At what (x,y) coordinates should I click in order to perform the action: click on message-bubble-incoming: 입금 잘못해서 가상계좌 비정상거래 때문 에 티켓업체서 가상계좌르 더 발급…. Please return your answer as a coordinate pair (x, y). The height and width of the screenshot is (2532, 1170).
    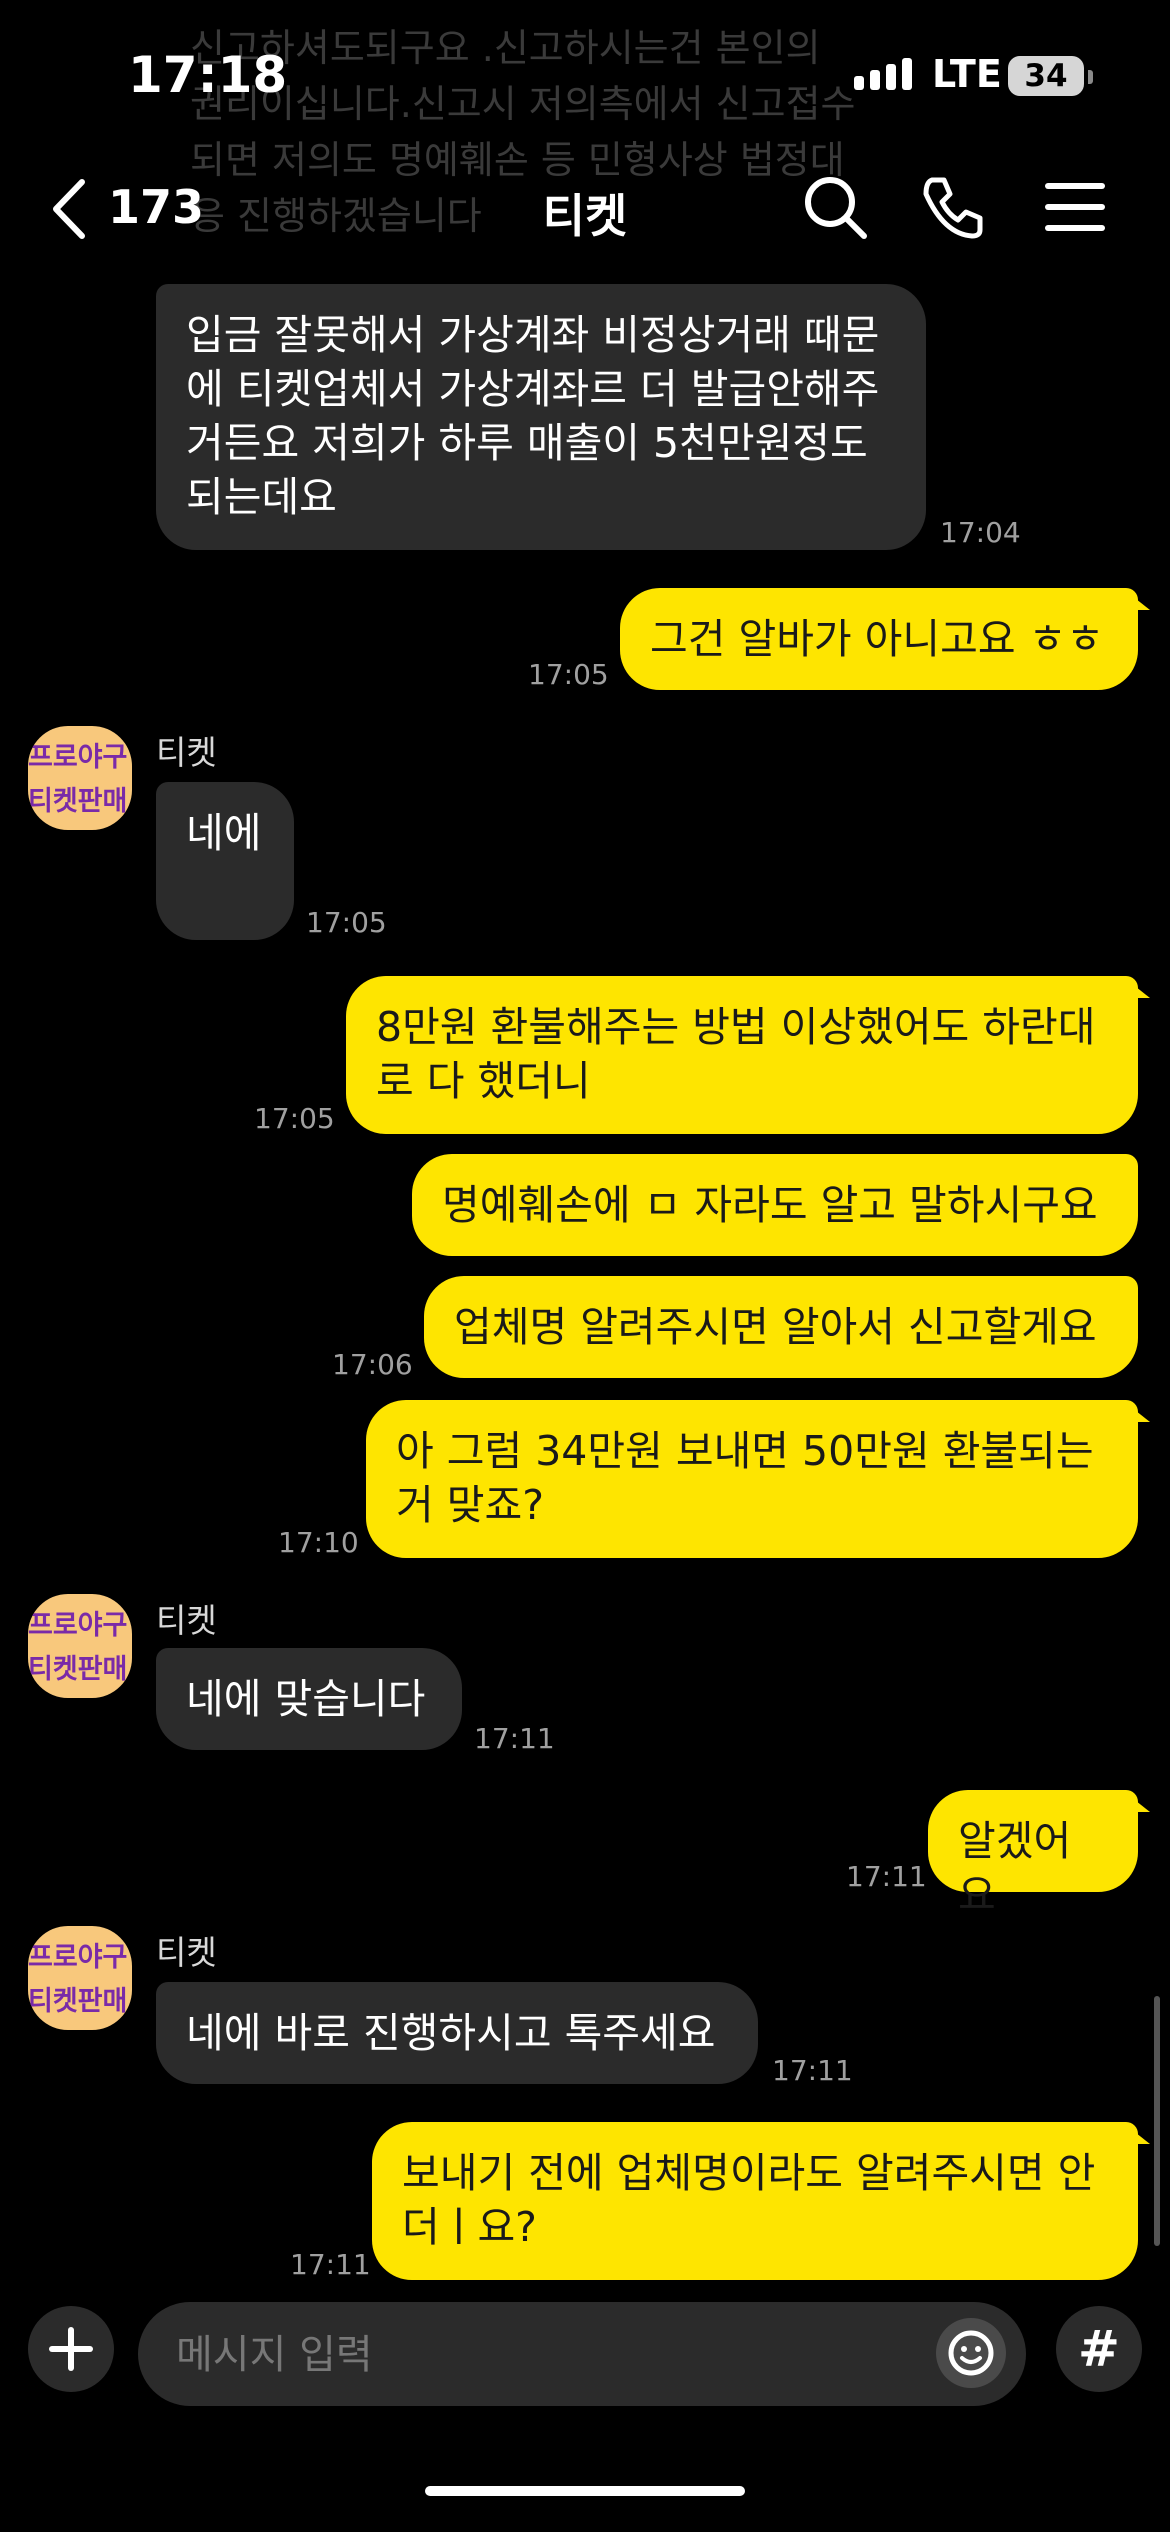
    Looking at the image, I should click on (541, 417).